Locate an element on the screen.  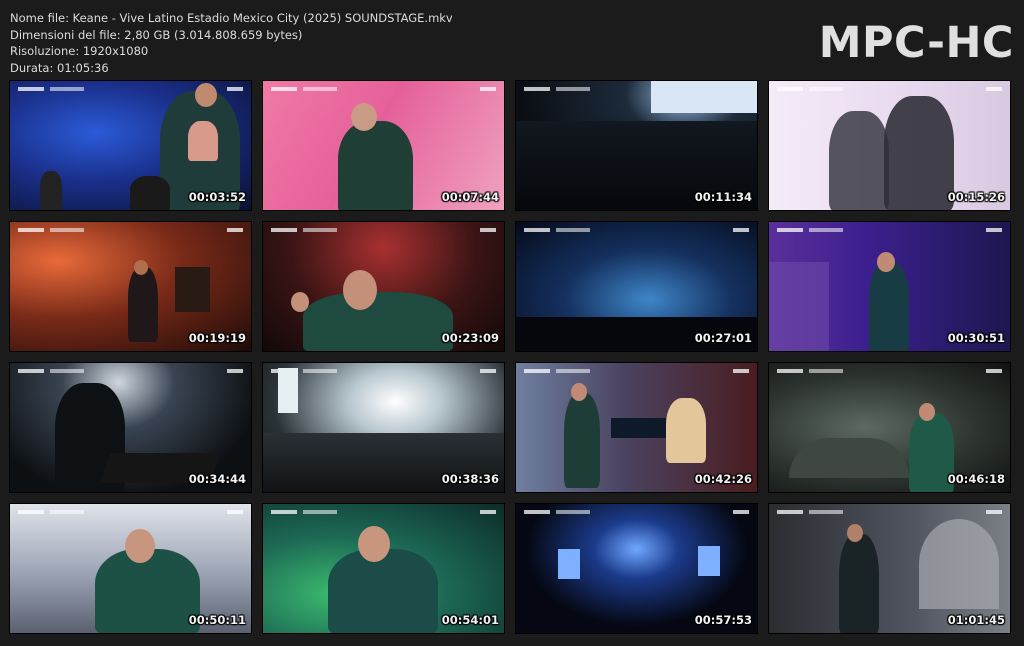
thumbnail-timestamp: 00:15:26 is located at coordinates (976, 197).